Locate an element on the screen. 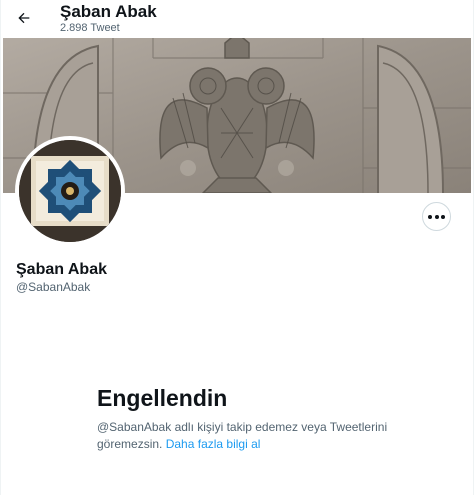  tile-artwork-image is located at coordinates (70, 191).